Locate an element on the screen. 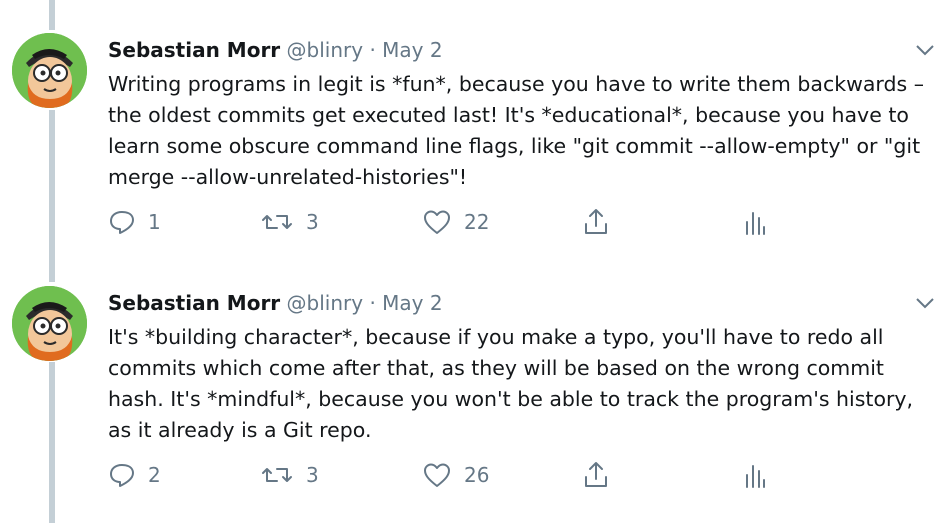 Image resolution: width=948 pixels, height=523 pixels. like-count: 22 is located at coordinates (477, 222).